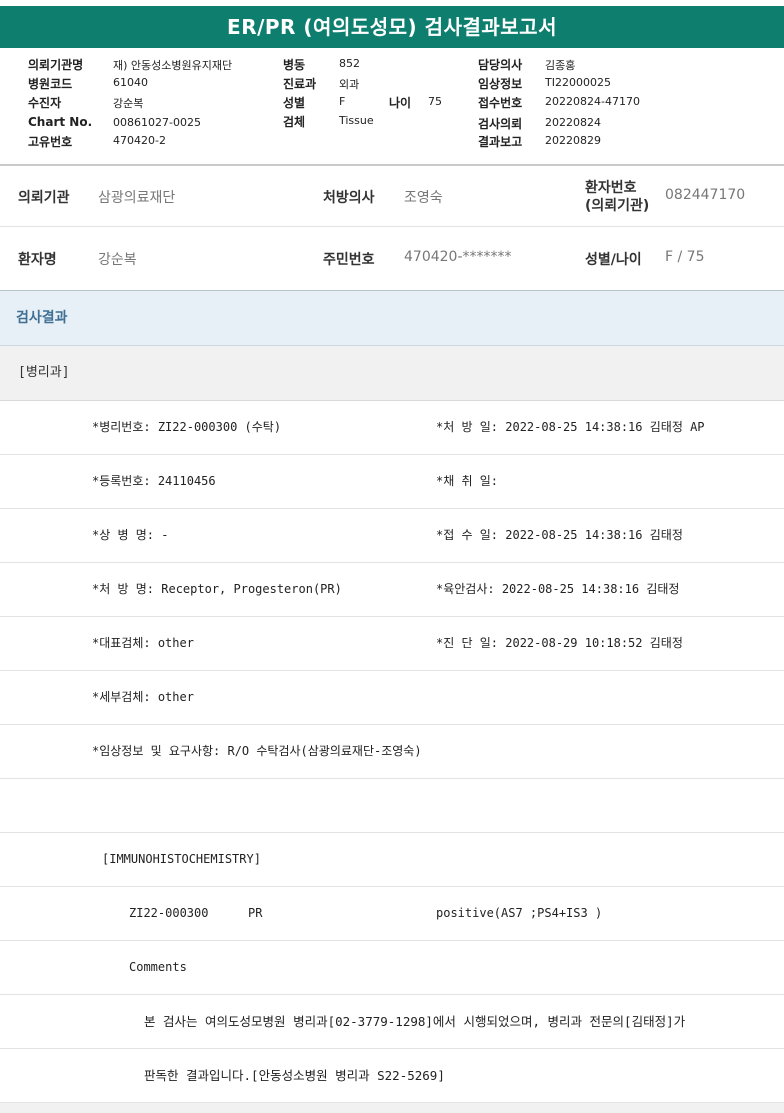  What do you see at coordinates (173, 65) in the screenshot?
I see `header-value: 재) 안동성소병원유지재단` at bounding box center [173, 65].